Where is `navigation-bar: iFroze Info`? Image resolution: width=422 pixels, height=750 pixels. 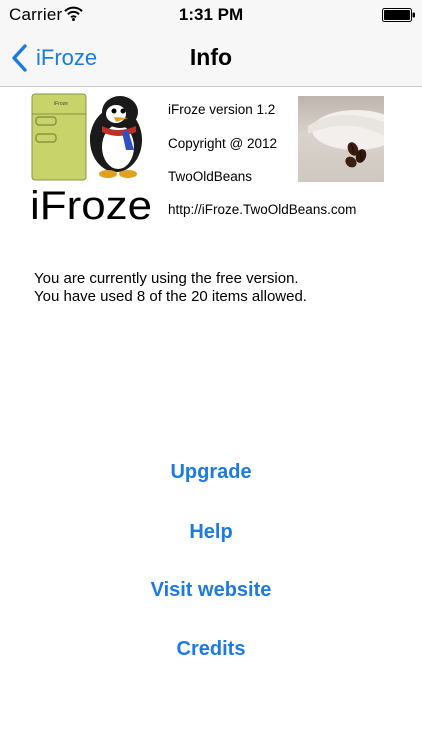 navigation-bar: iFroze Info is located at coordinates (211, 58).